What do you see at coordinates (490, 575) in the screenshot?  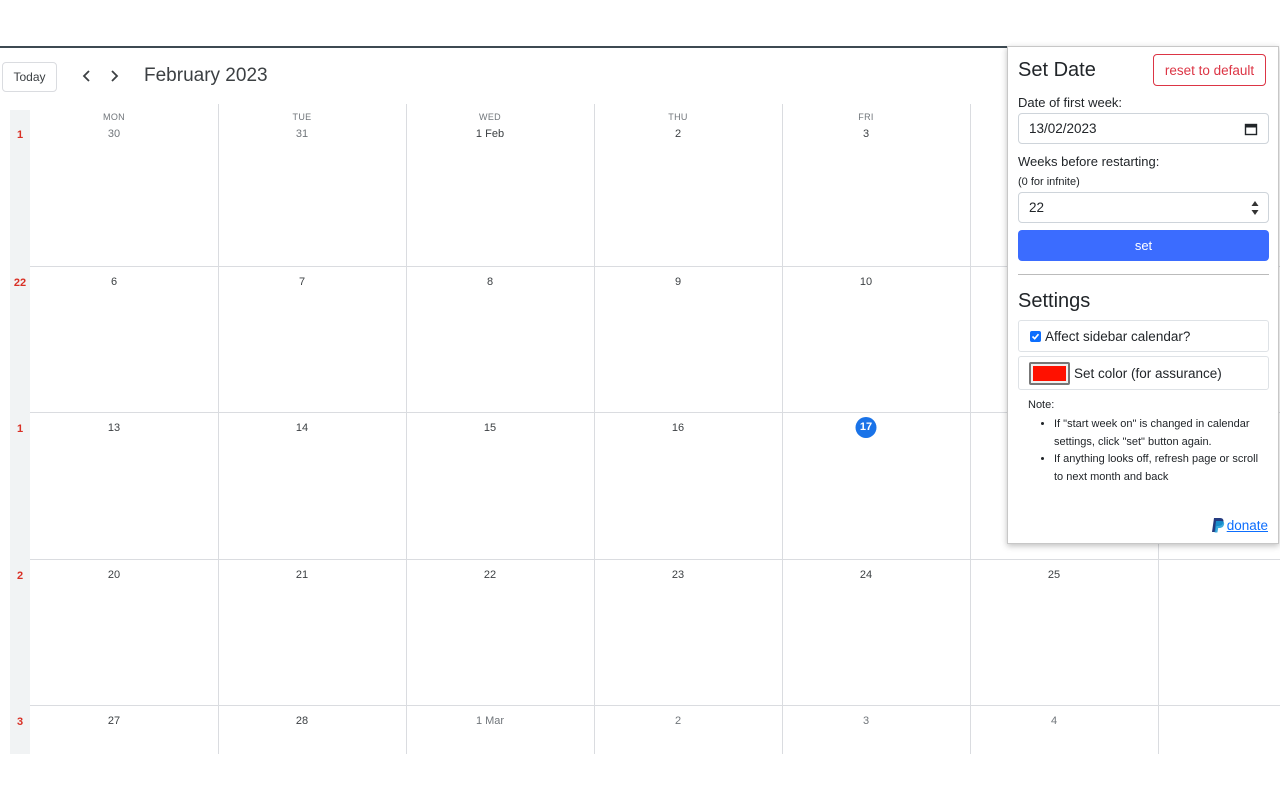 I see `date-label: 22` at bounding box center [490, 575].